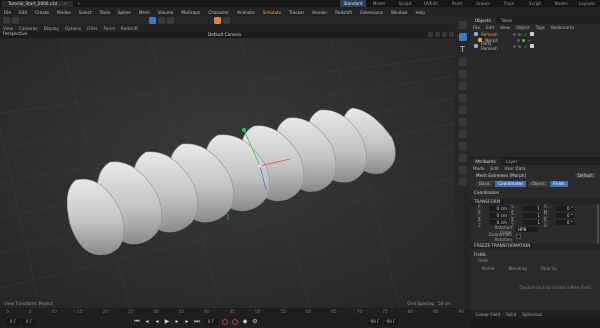 Image resolution: width=600 pixels, height=328 pixels. Describe the element at coordinates (15, 20) in the screenshot. I see `redo-icon` at that location.